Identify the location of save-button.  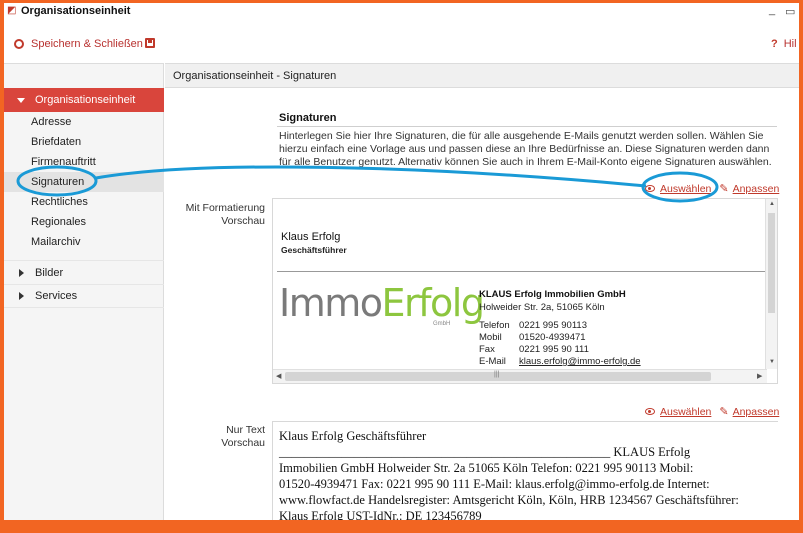
(150, 43).